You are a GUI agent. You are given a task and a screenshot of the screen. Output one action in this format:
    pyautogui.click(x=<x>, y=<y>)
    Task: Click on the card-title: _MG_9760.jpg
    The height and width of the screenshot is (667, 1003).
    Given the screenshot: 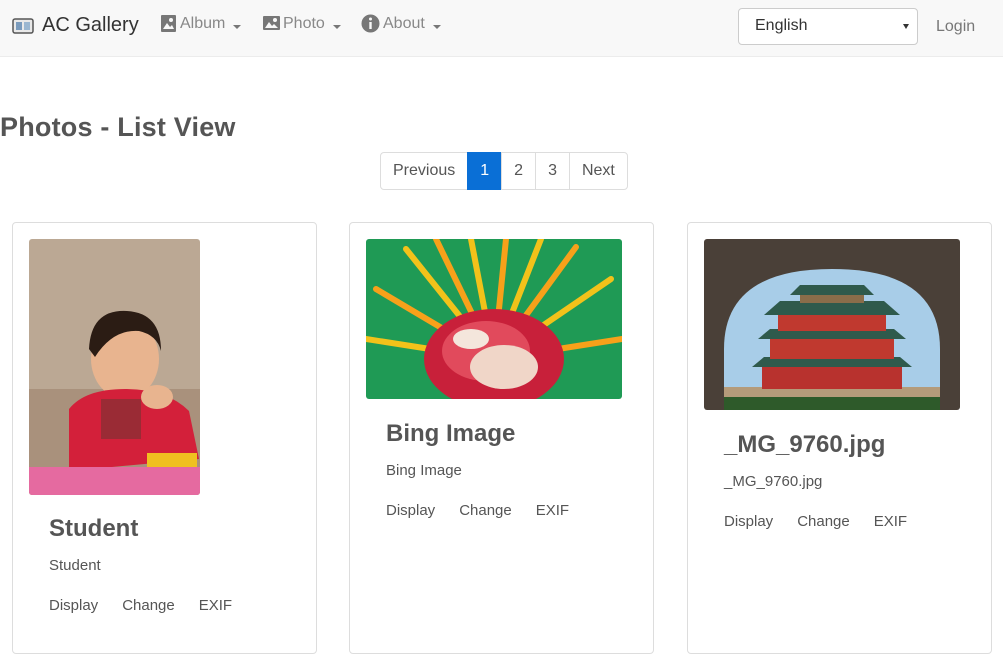 What is the action you would take?
    pyautogui.click(x=805, y=444)
    